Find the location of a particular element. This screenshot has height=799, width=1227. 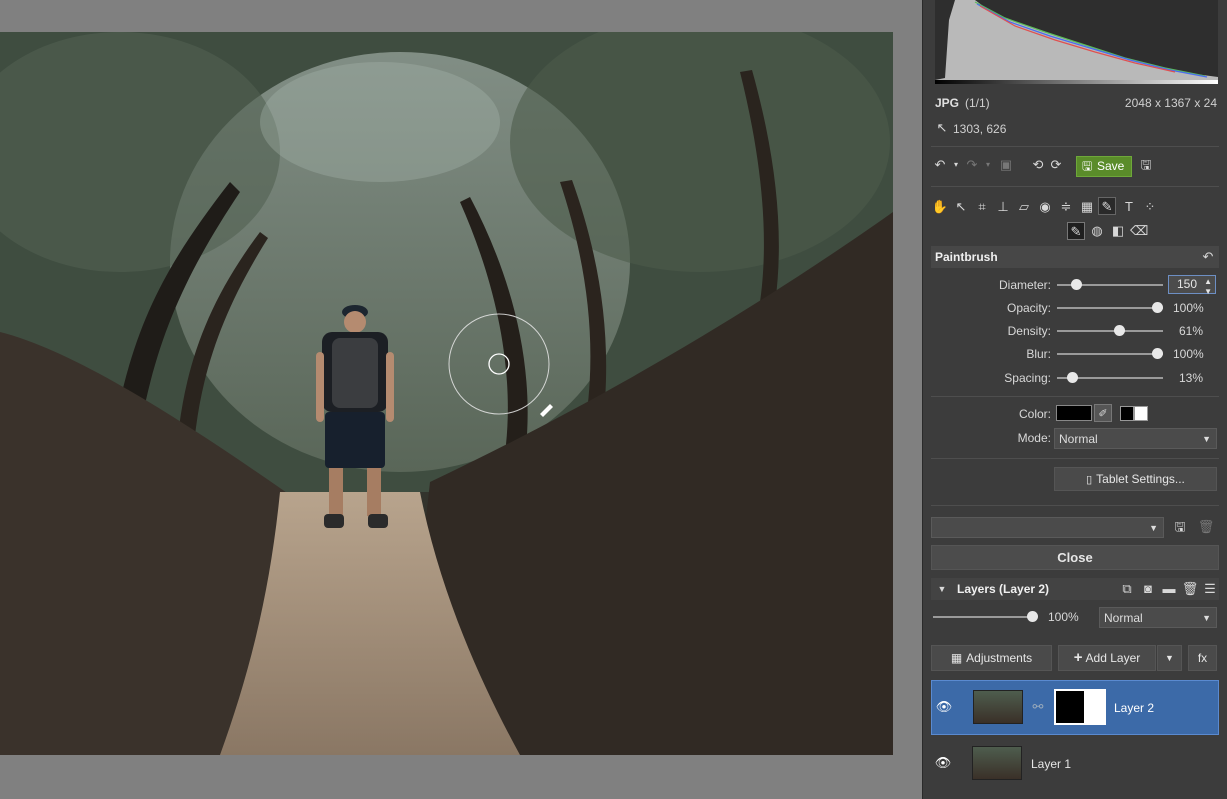

density-slider is located at coordinates (1110, 331).